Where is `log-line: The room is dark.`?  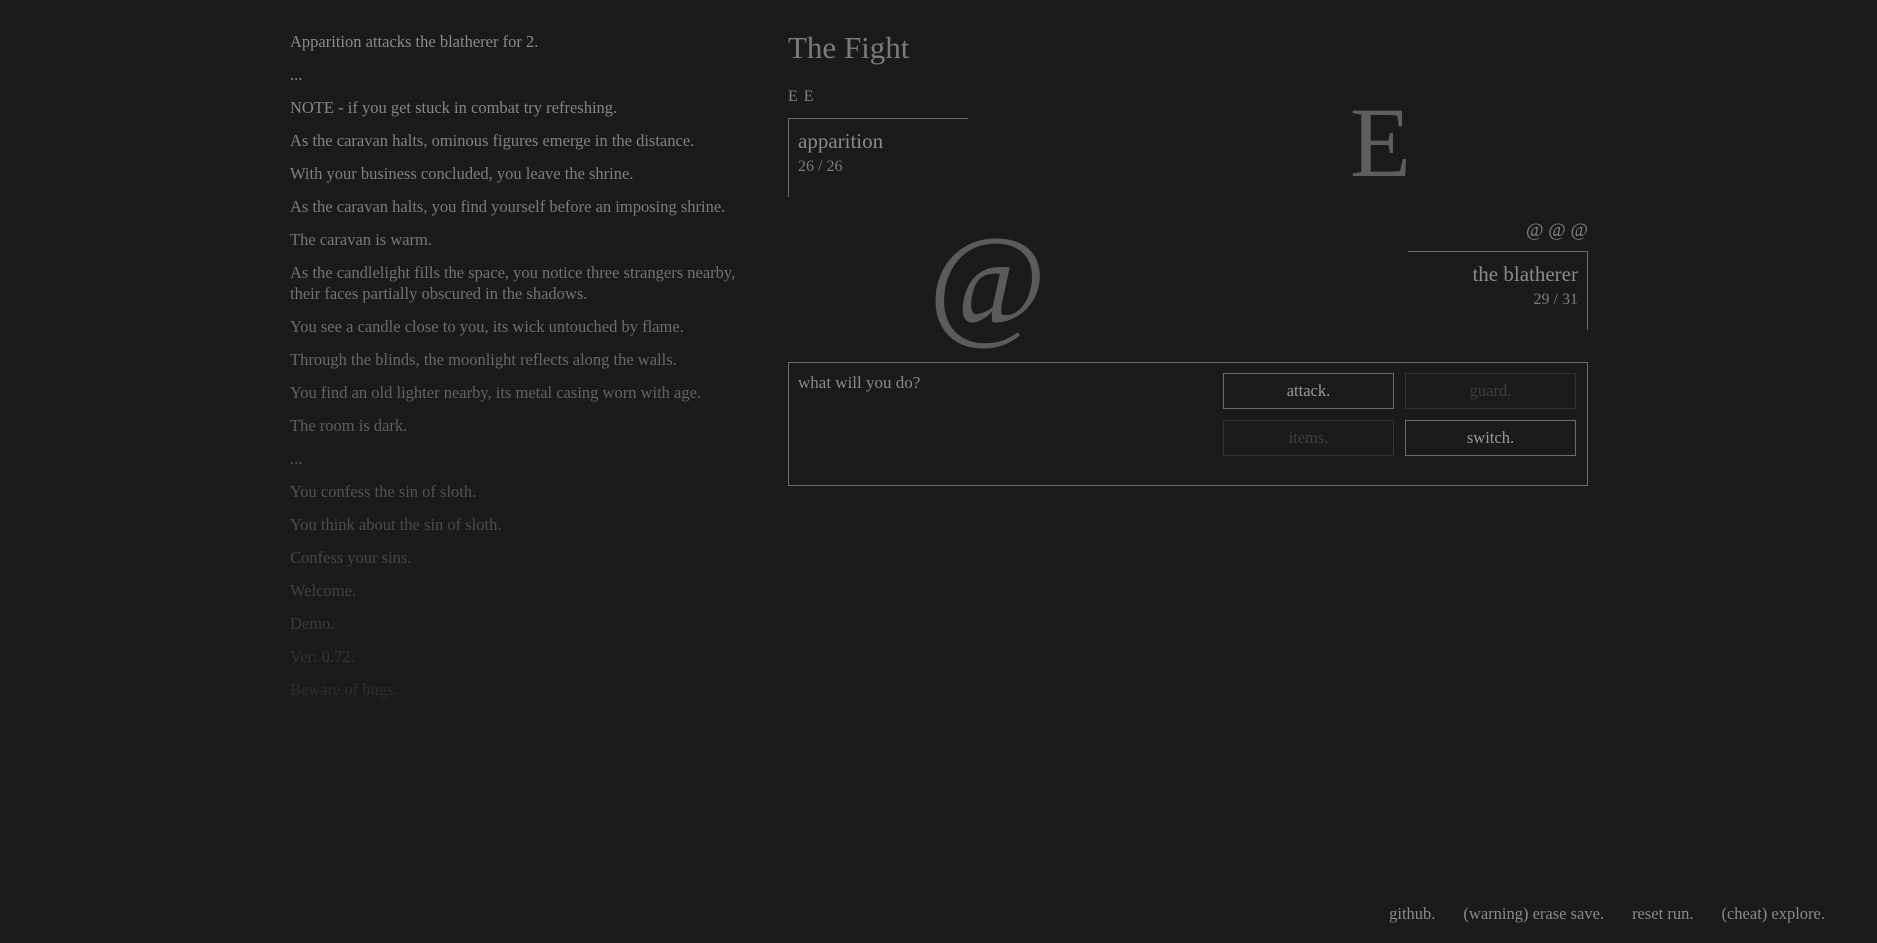
log-line: The room is dark. is located at coordinates (349, 425).